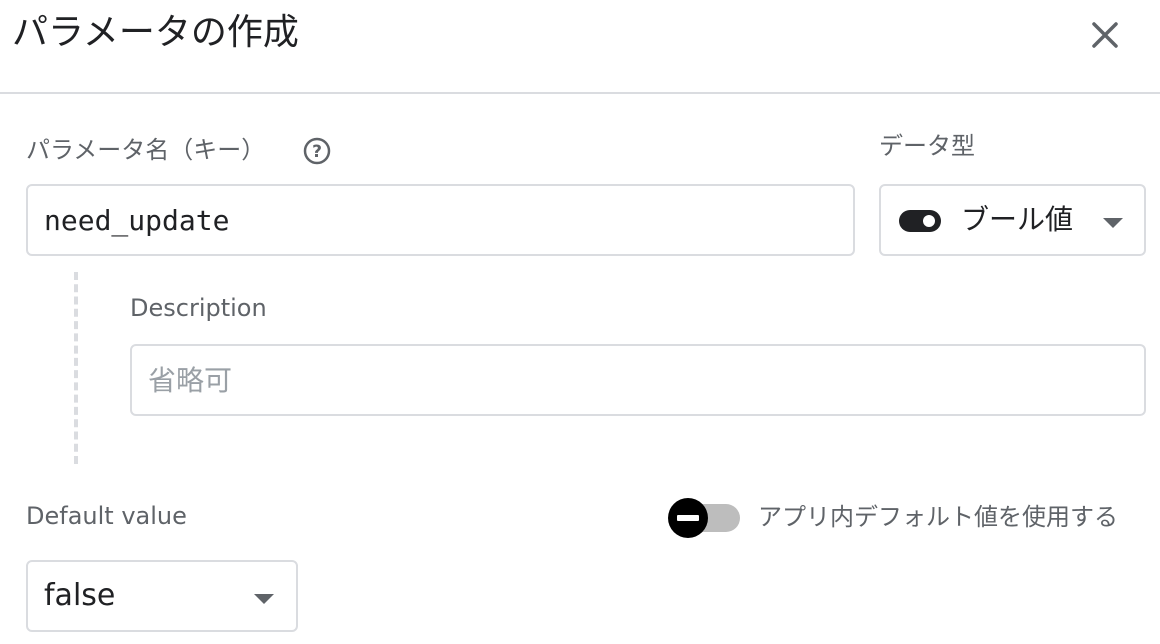  I want to click on data-type-value: ブール値, so click(1017, 219).